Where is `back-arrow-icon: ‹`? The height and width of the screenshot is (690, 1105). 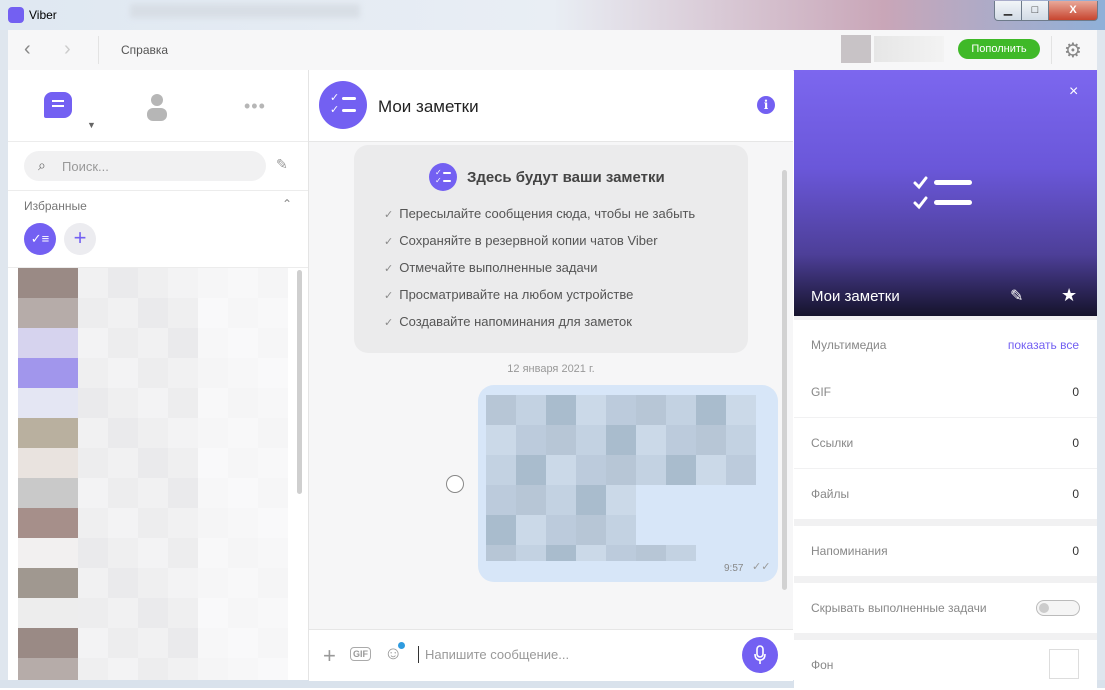
back-arrow-icon: ‹ is located at coordinates (27, 49).